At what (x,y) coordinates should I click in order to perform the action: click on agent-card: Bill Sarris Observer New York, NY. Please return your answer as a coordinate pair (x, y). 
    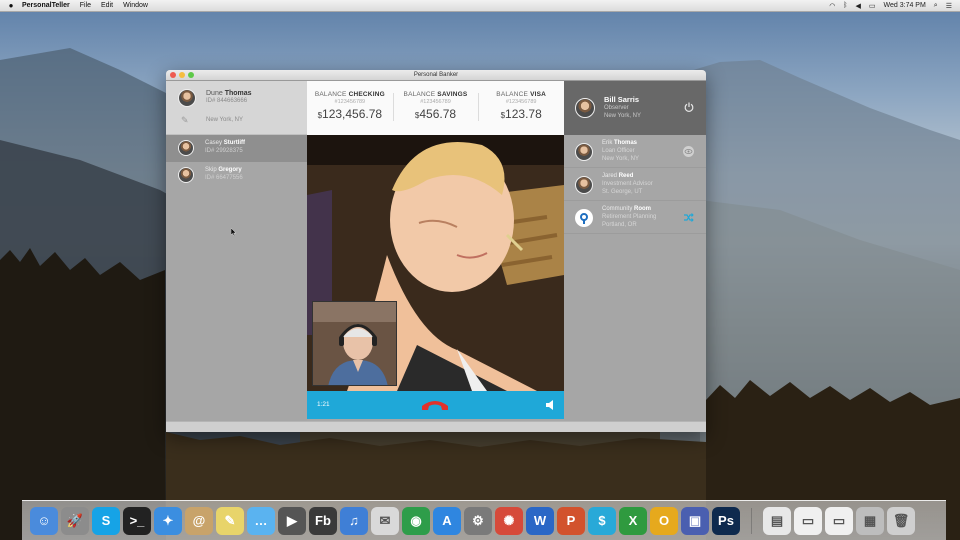
    Looking at the image, I should click on (635, 108).